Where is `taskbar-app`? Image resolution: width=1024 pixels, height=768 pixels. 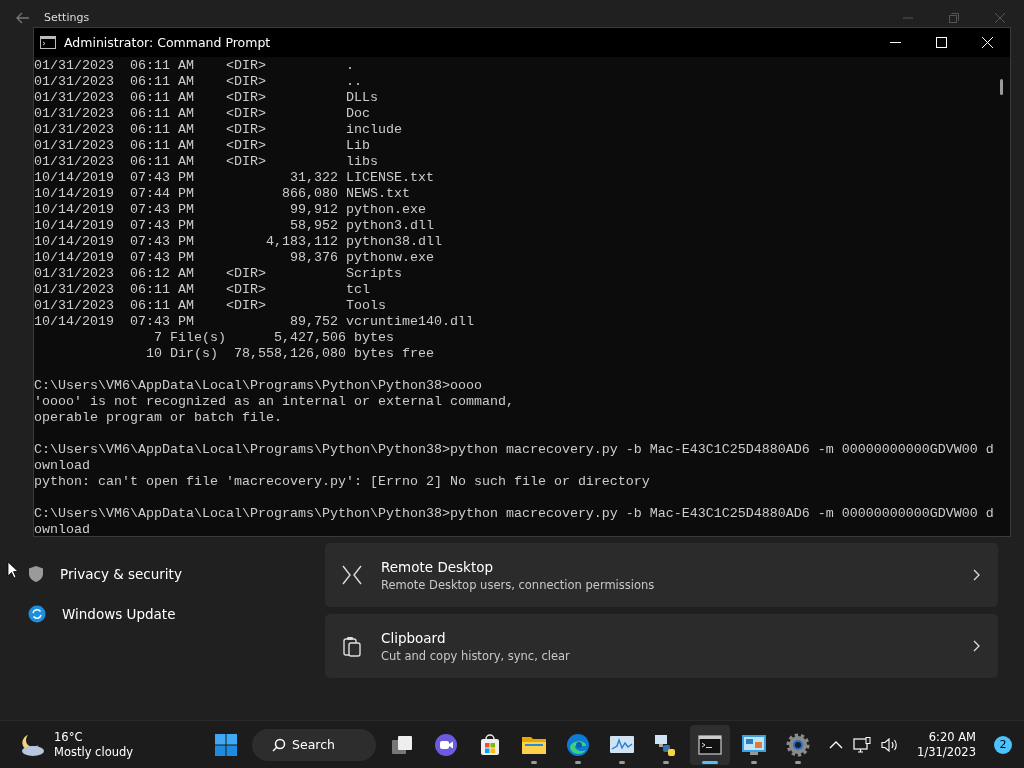 taskbar-app is located at coordinates (710, 744).